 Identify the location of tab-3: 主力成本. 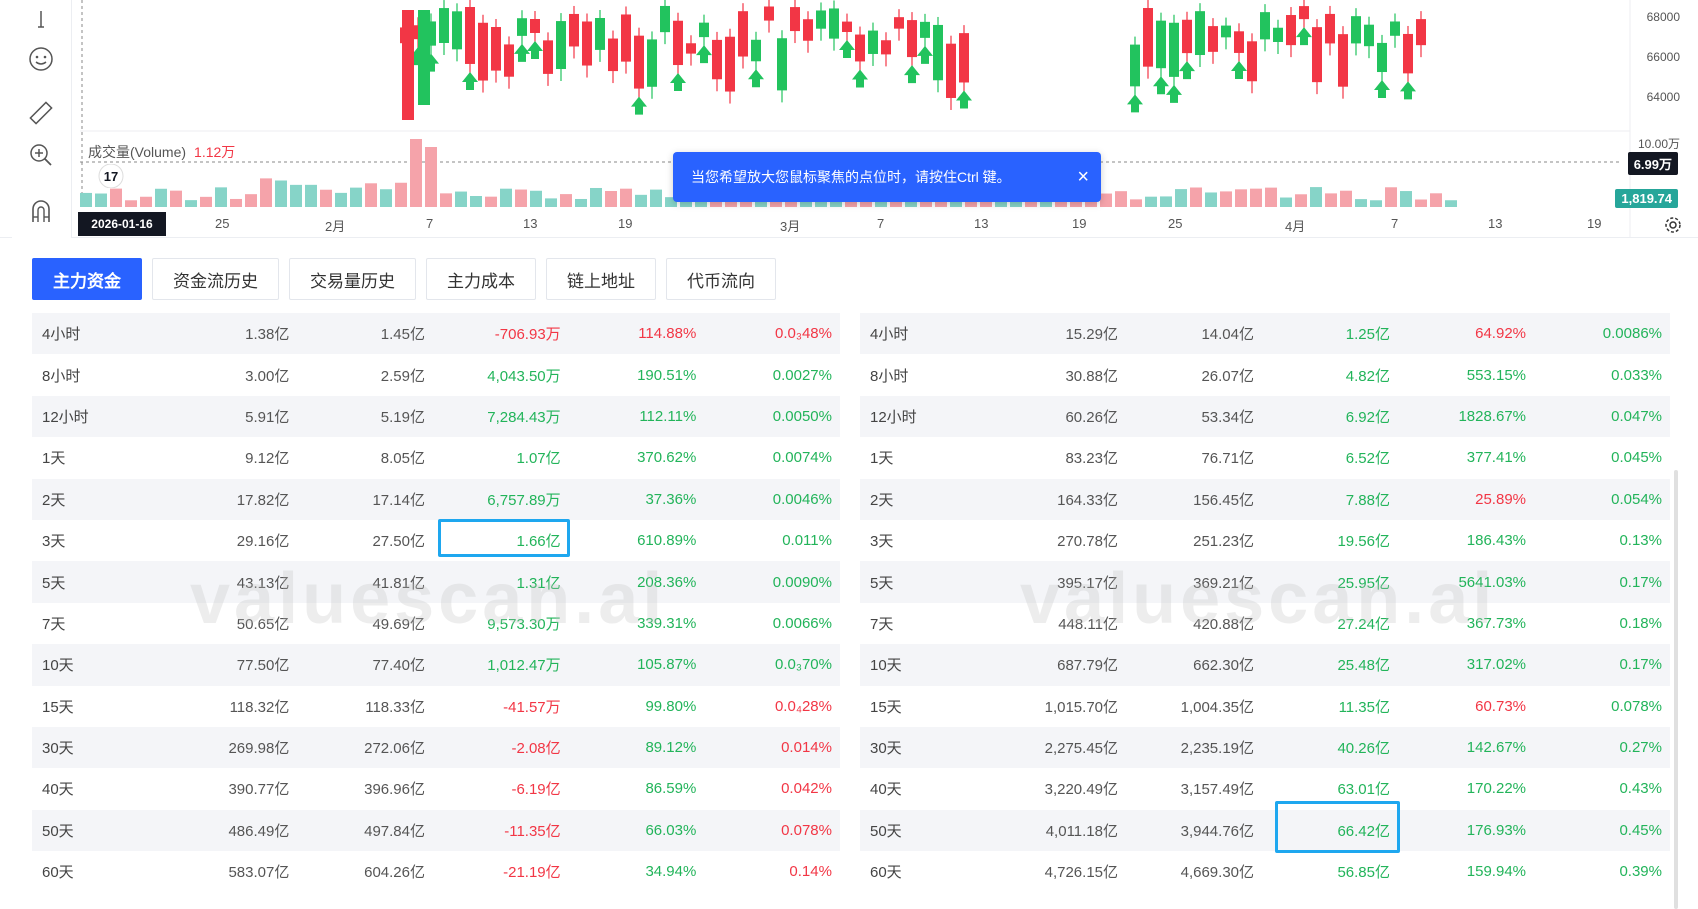
(481, 279).